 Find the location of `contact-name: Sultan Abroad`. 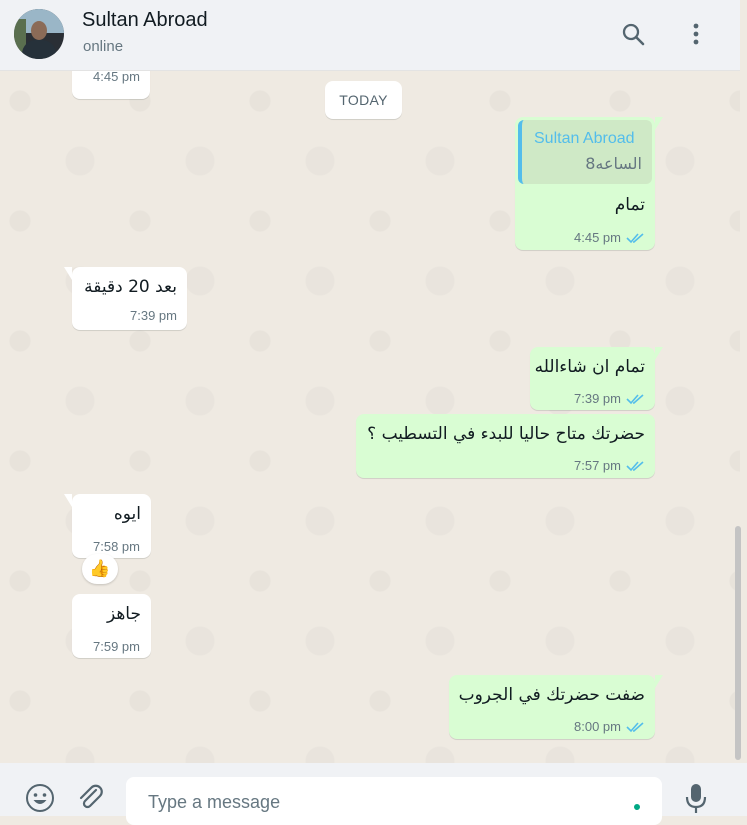

contact-name: Sultan Abroad is located at coordinates (145, 20).